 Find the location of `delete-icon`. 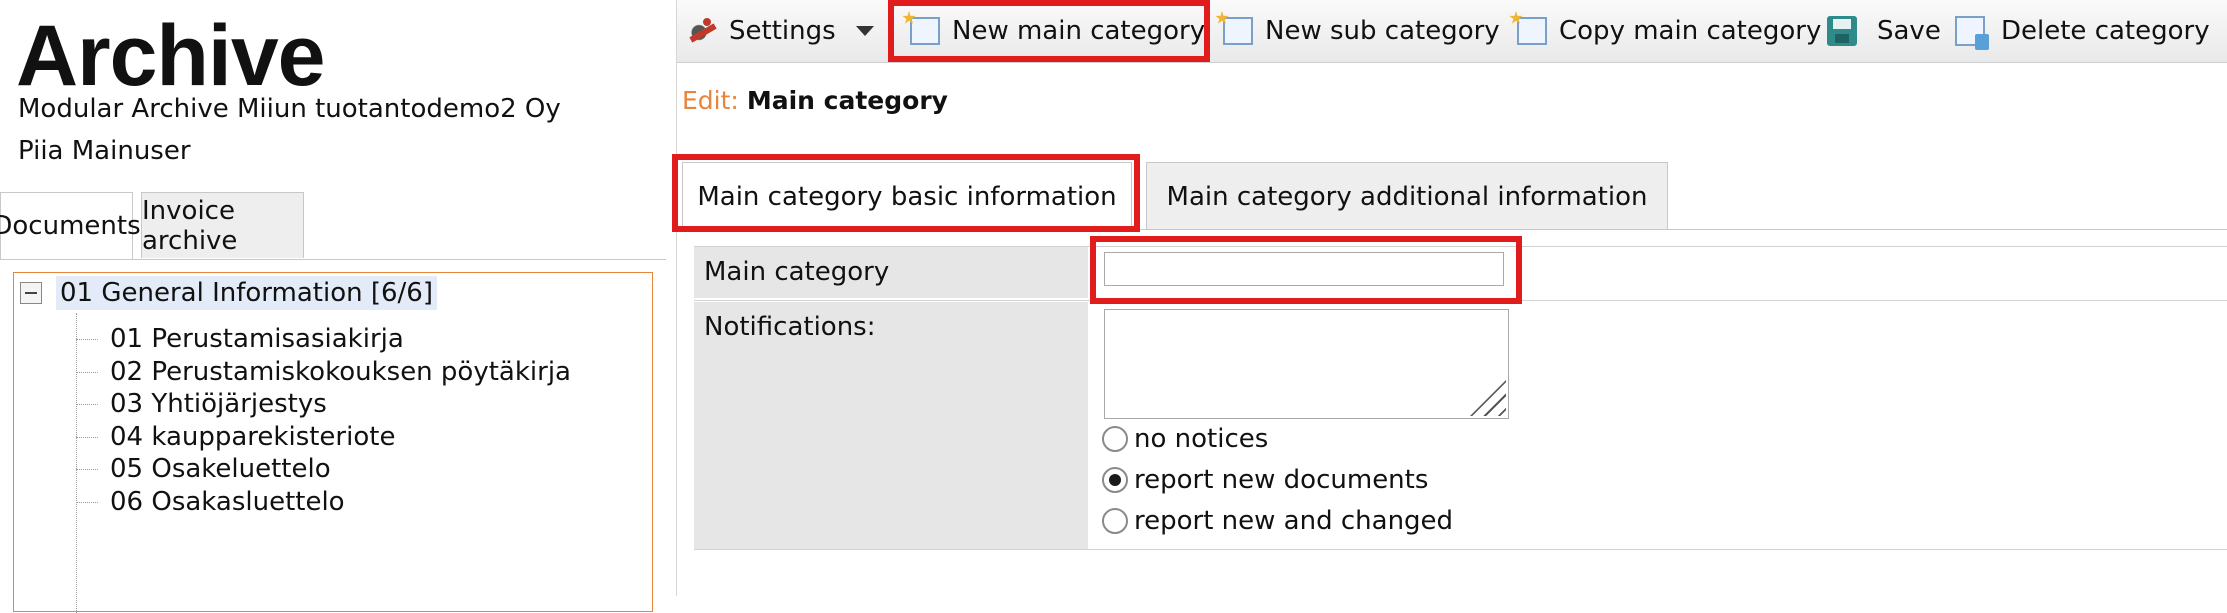

delete-icon is located at coordinates (1972, 33).